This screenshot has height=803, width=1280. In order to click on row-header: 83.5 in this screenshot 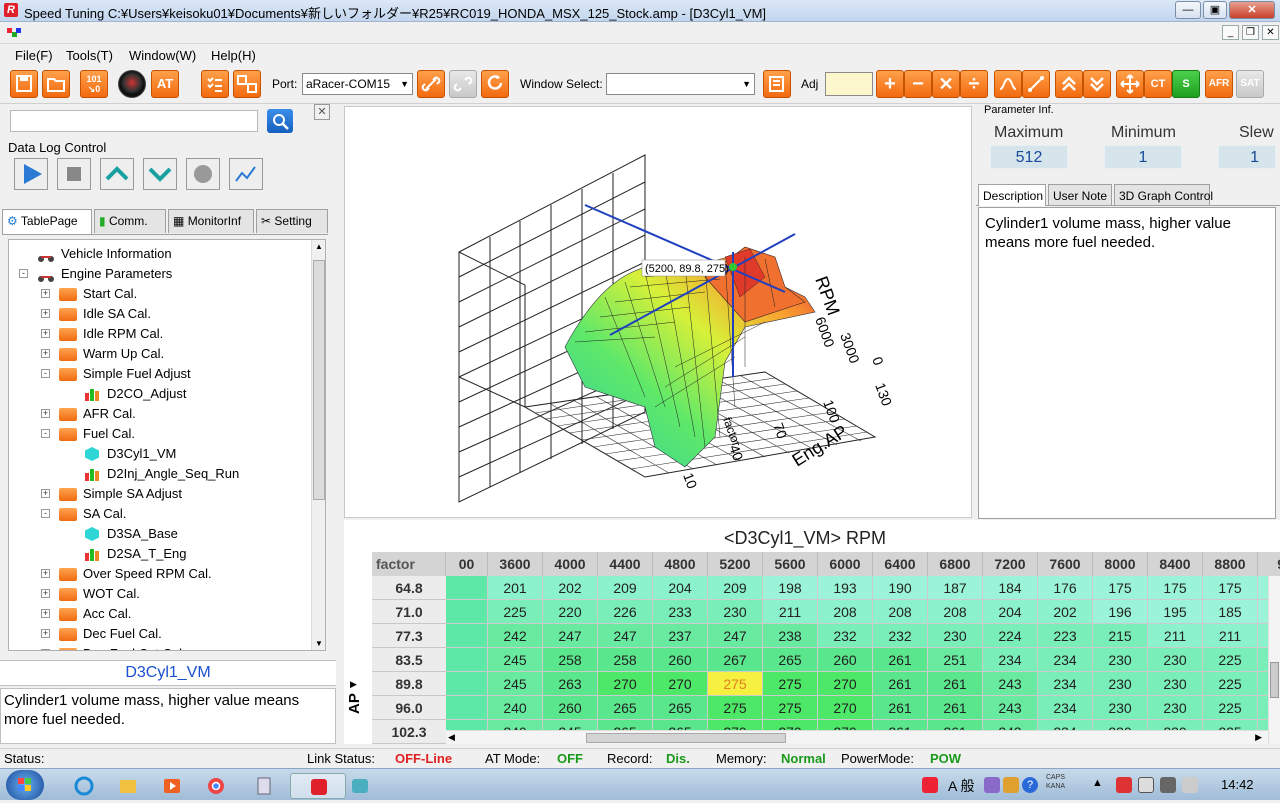, I will do `click(409, 660)`.